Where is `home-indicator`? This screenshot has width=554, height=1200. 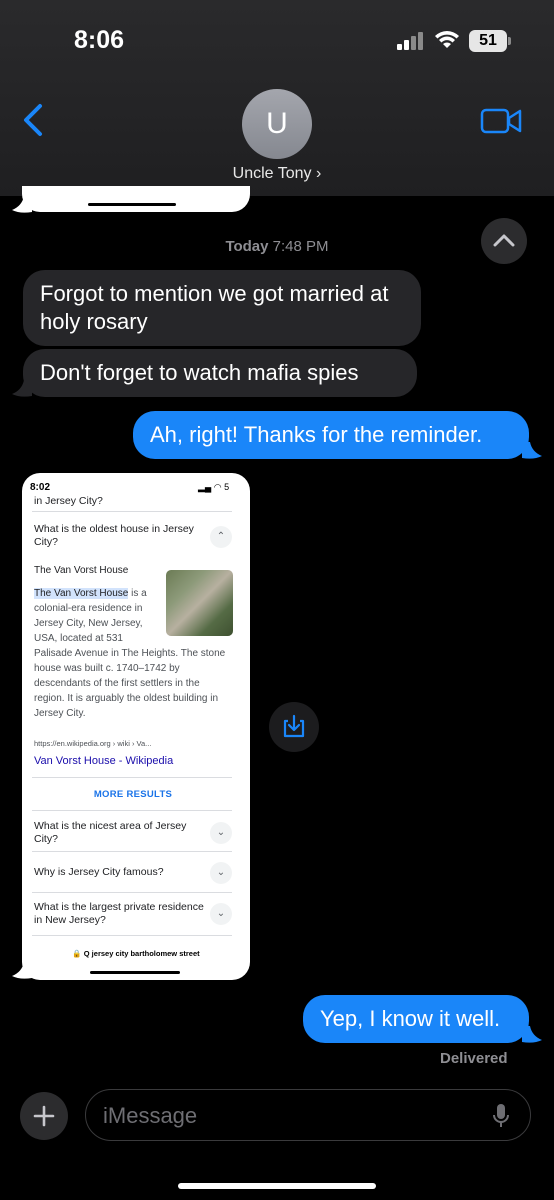 home-indicator is located at coordinates (277, 1186).